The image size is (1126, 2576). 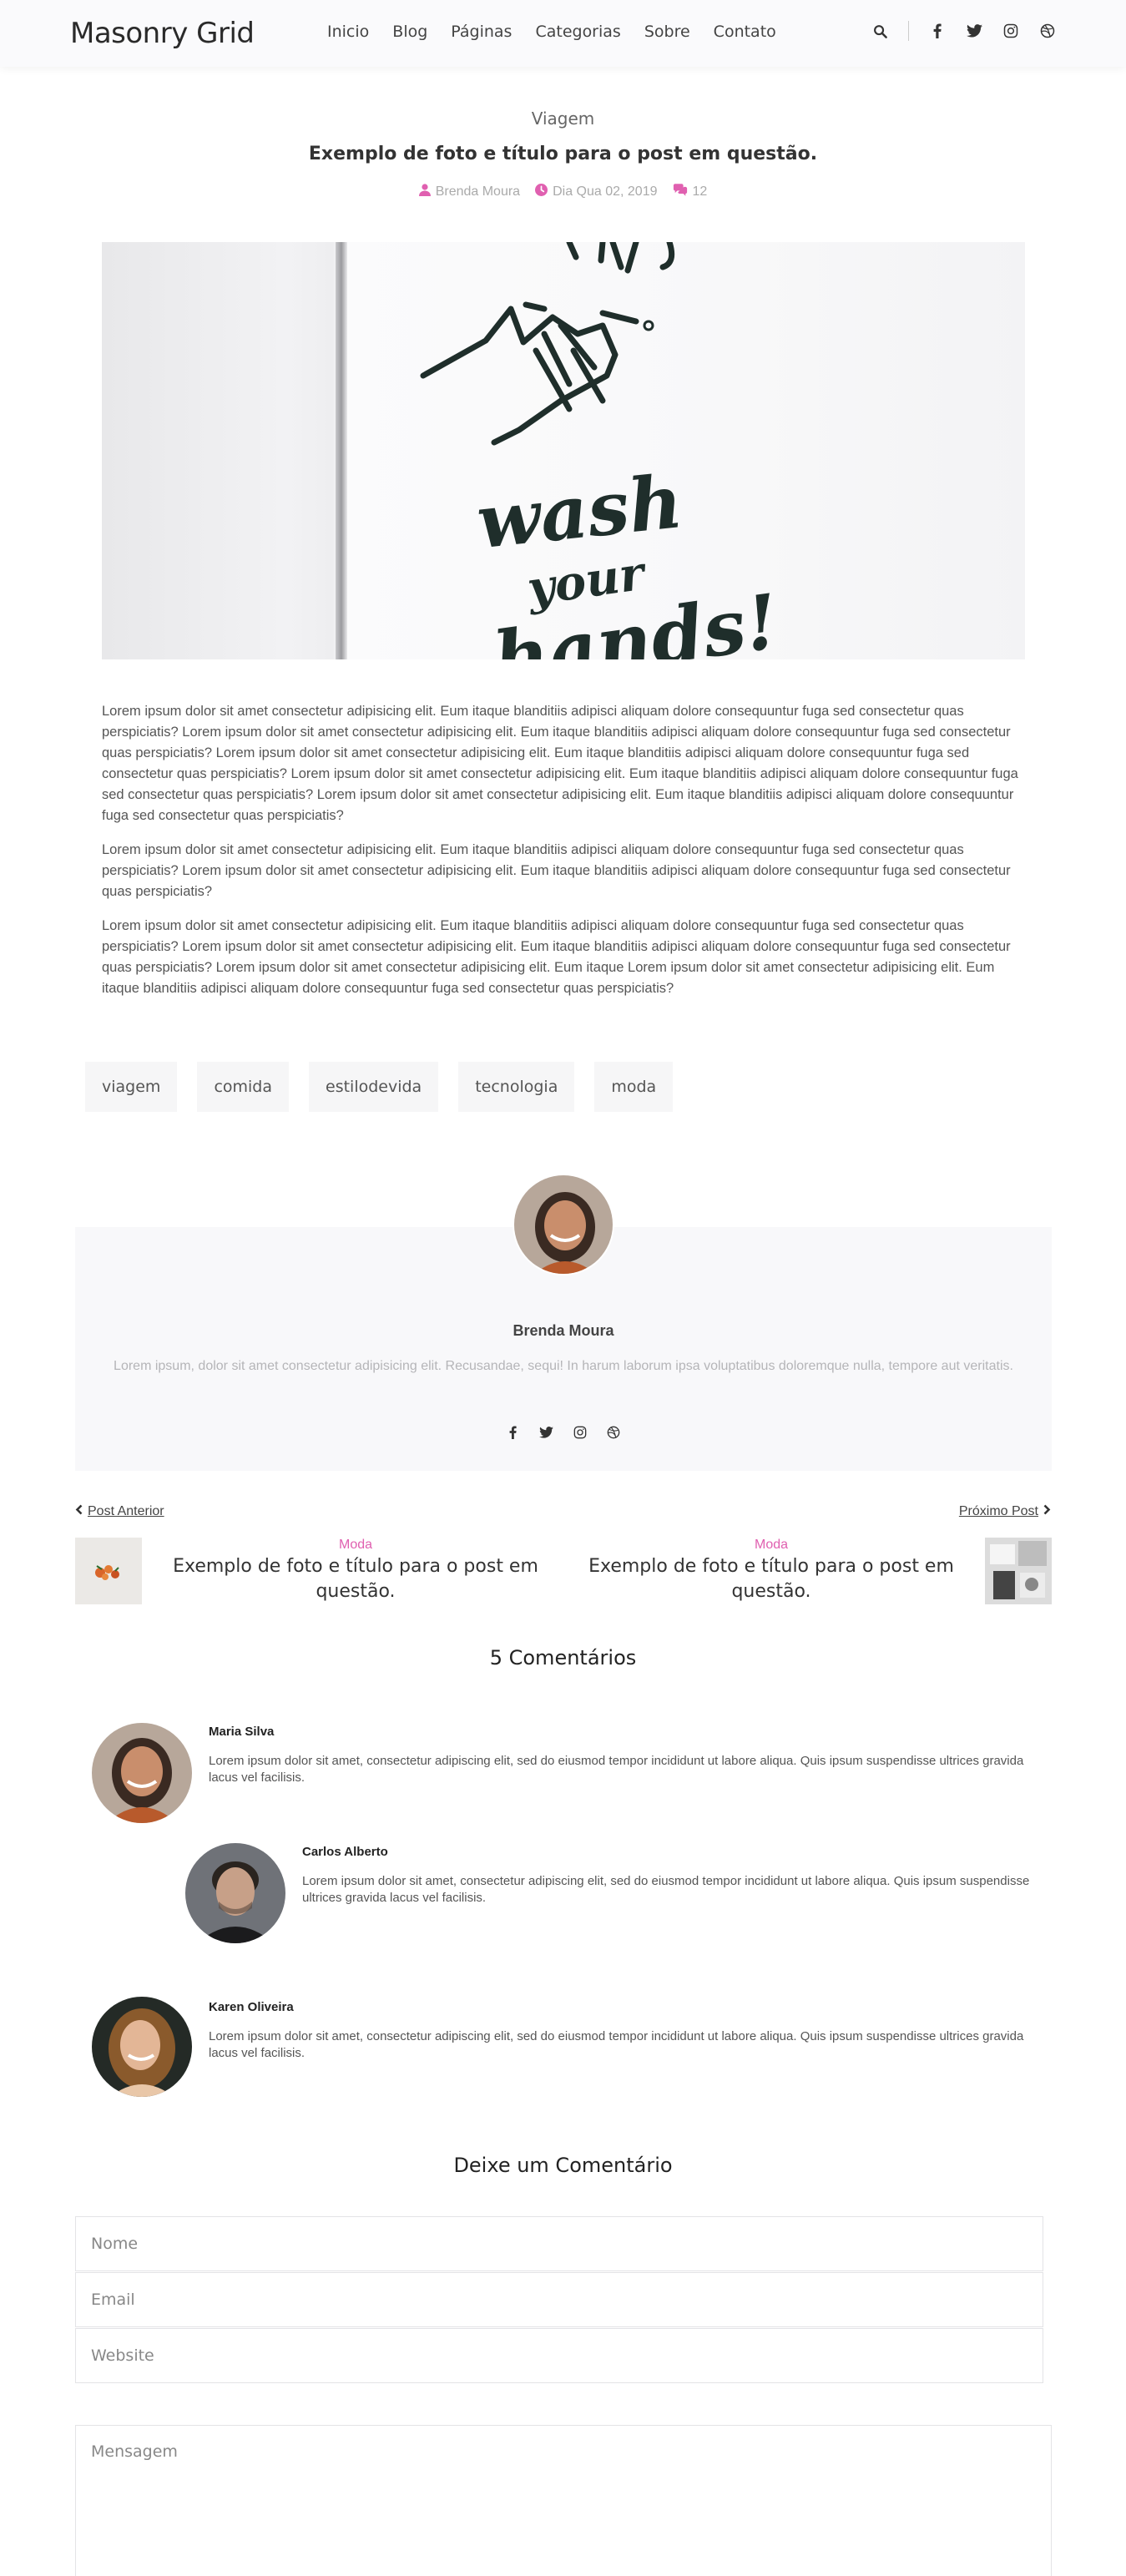 I want to click on post-hero-image: wash your hands!, so click(x=563, y=450).